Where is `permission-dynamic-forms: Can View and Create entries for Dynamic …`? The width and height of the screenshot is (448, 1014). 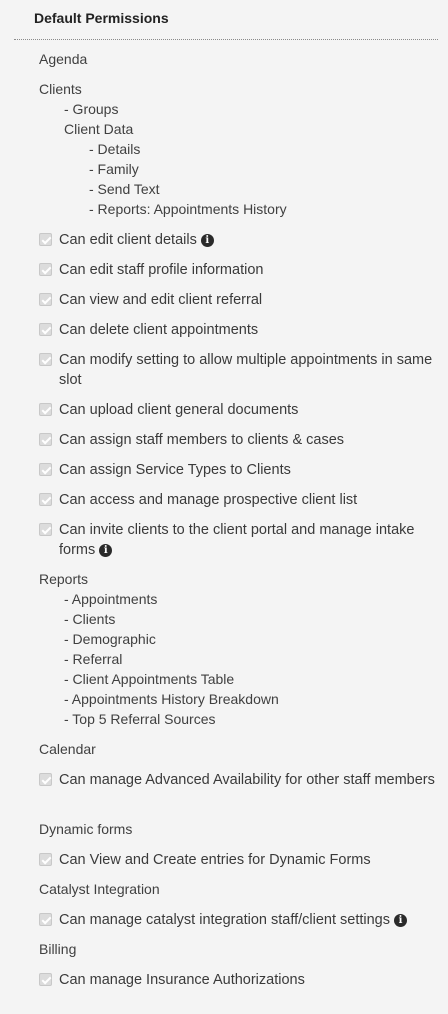
permission-dynamic-forms: Can View and Create entries for Dynamic … is located at coordinates (239, 860).